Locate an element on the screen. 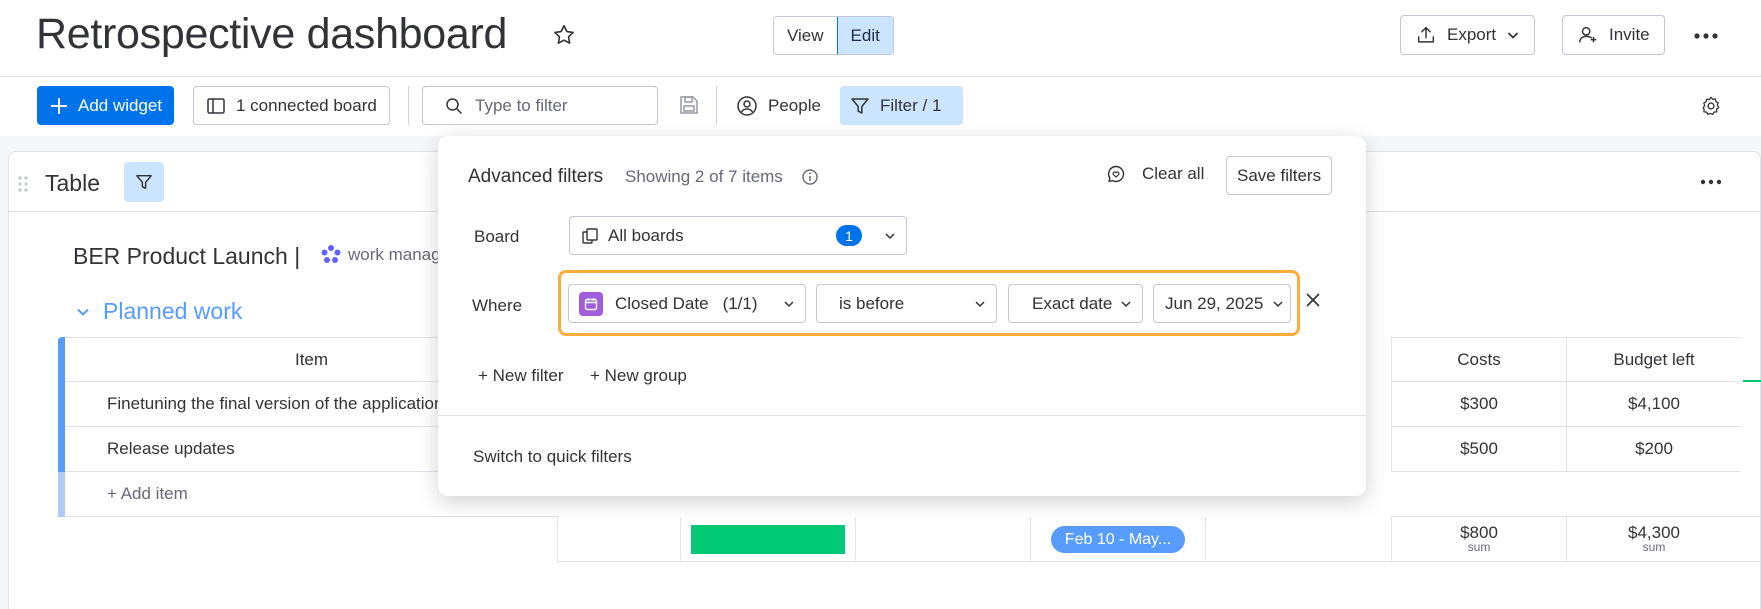 The image size is (1761, 609). popover-title: Advanced filters is located at coordinates (536, 176).